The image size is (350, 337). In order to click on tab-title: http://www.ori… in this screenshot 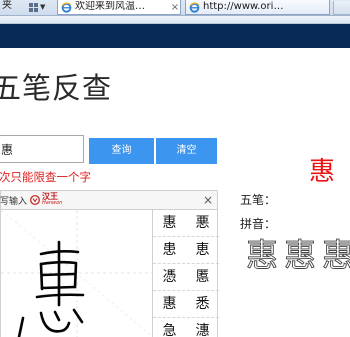, I will do `click(243, 6)`.